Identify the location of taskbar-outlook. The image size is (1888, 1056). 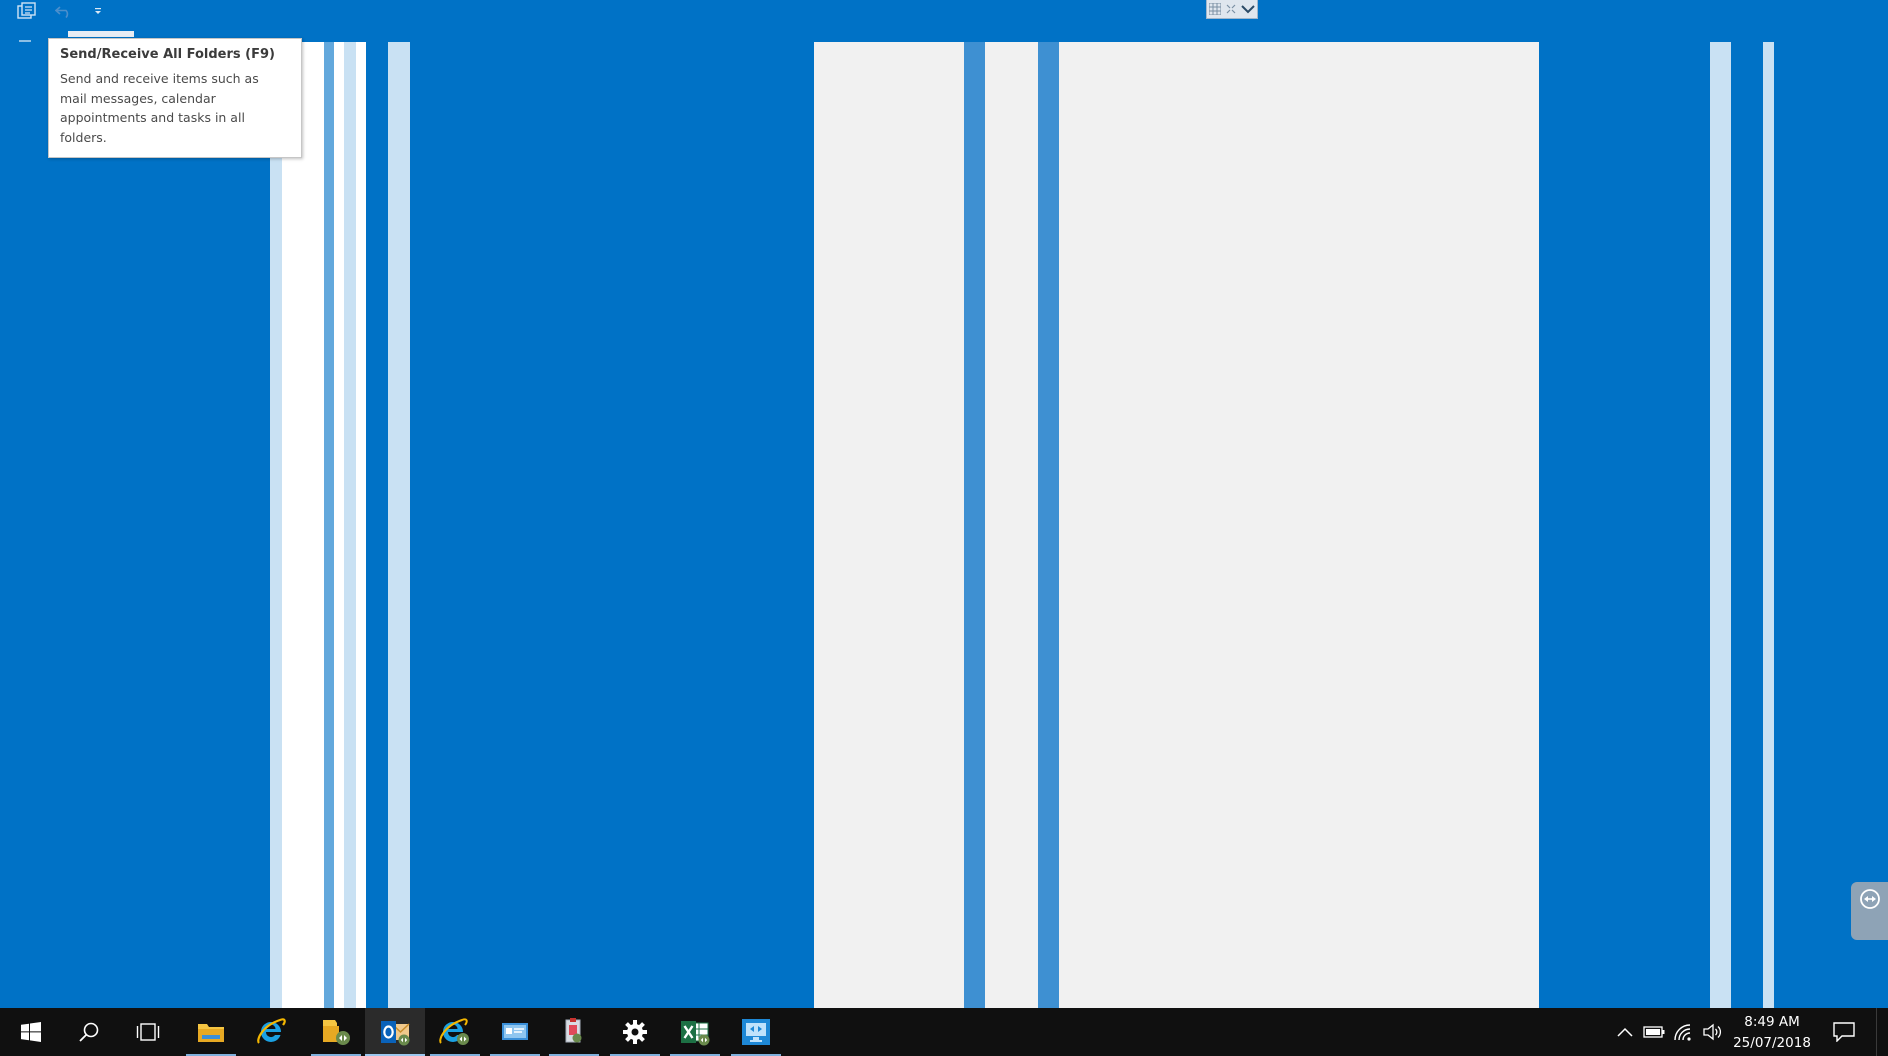
(395, 1032).